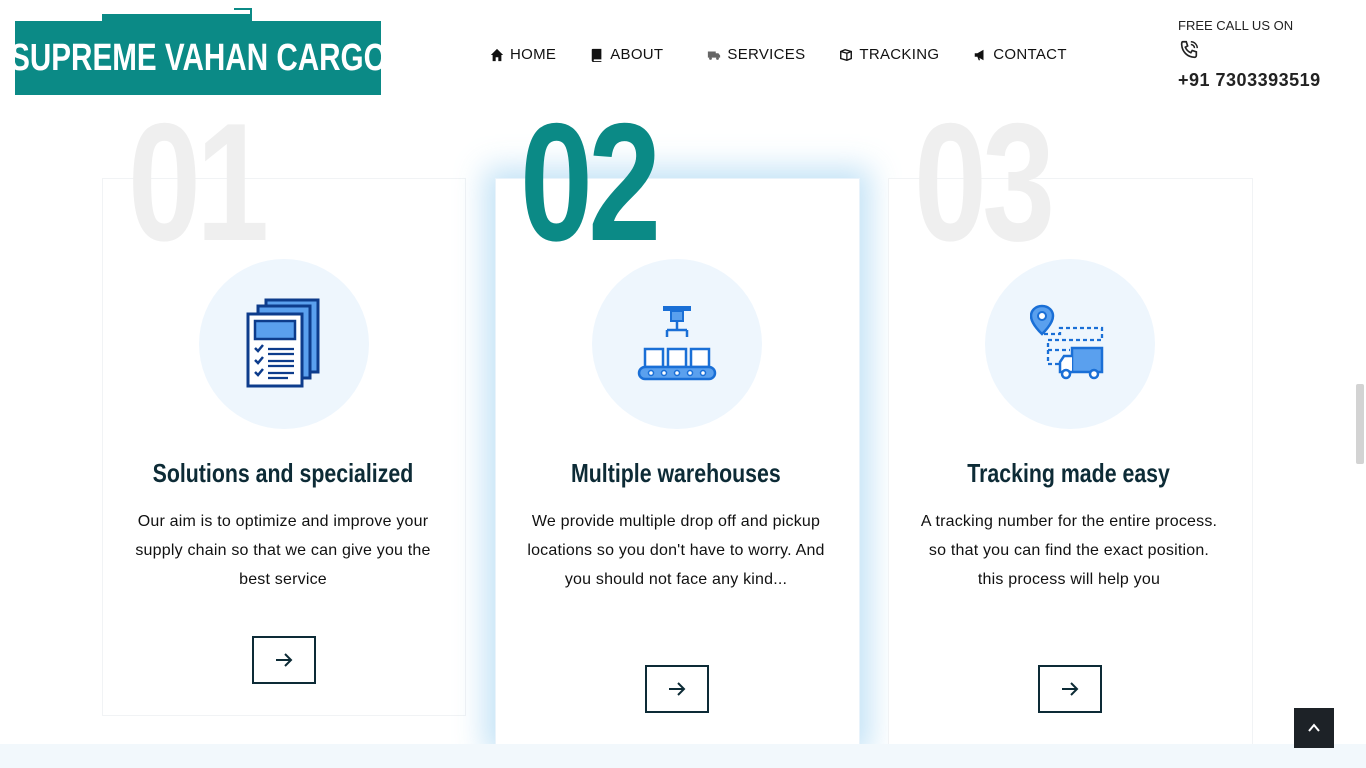  I want to click on box-icon, so click(846, 54).